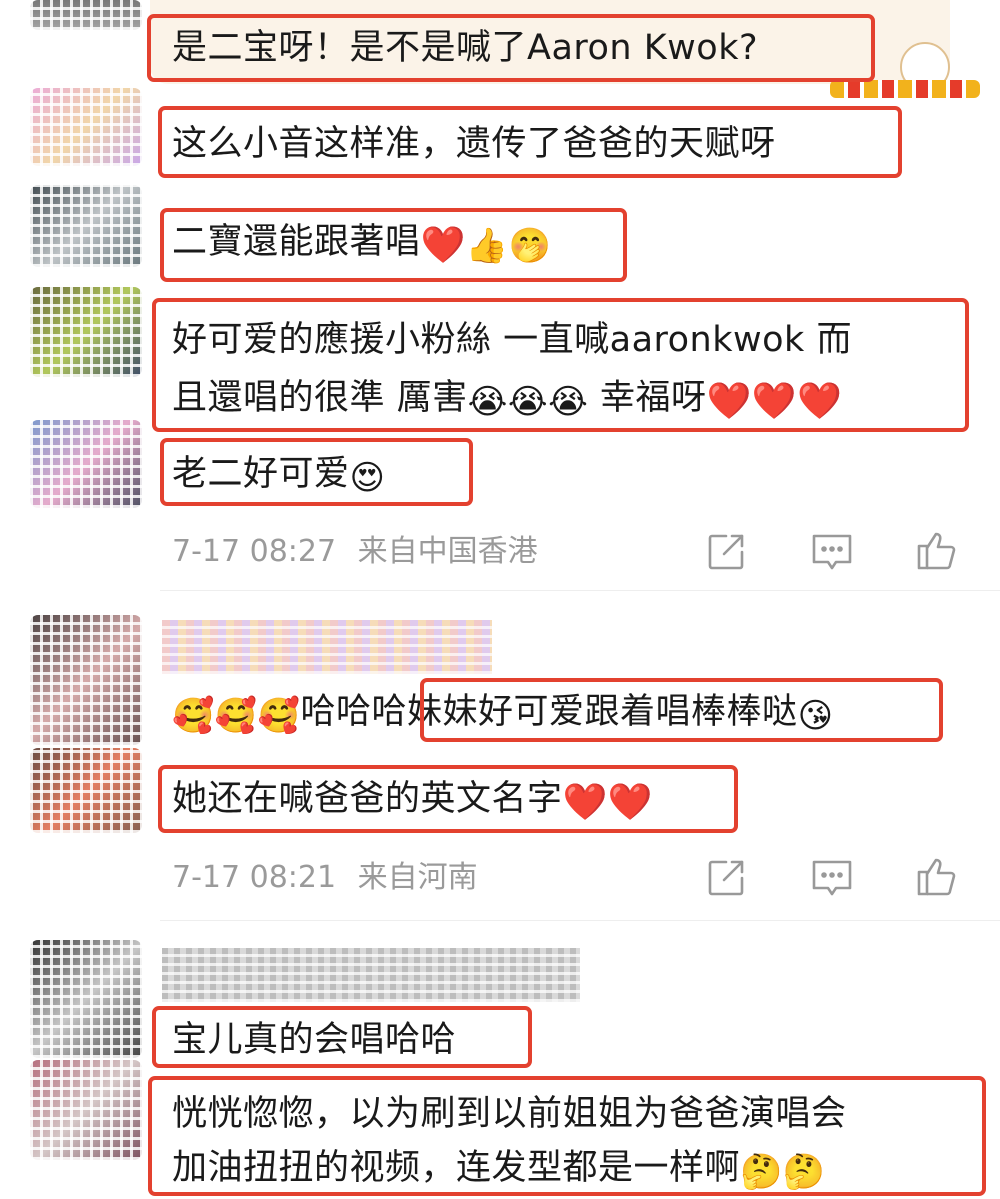  Describe the element at coordinates (354, 712) in the screenshot. I see `comment-prefix-text: 哈哈哈` at that location.